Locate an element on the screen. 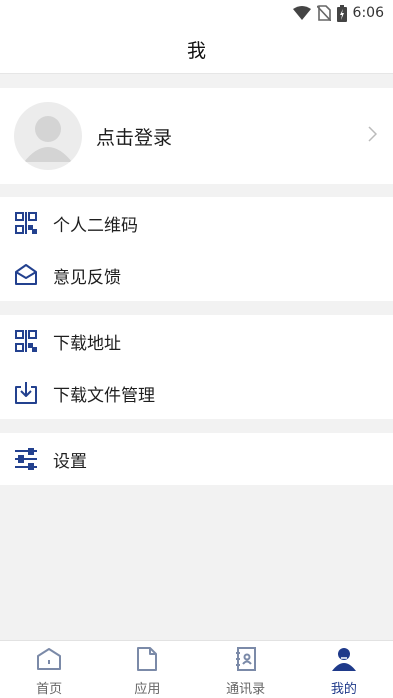 This screenshot has height=698, width=393. contacts-book-icon is located at coordinates (246, 661).